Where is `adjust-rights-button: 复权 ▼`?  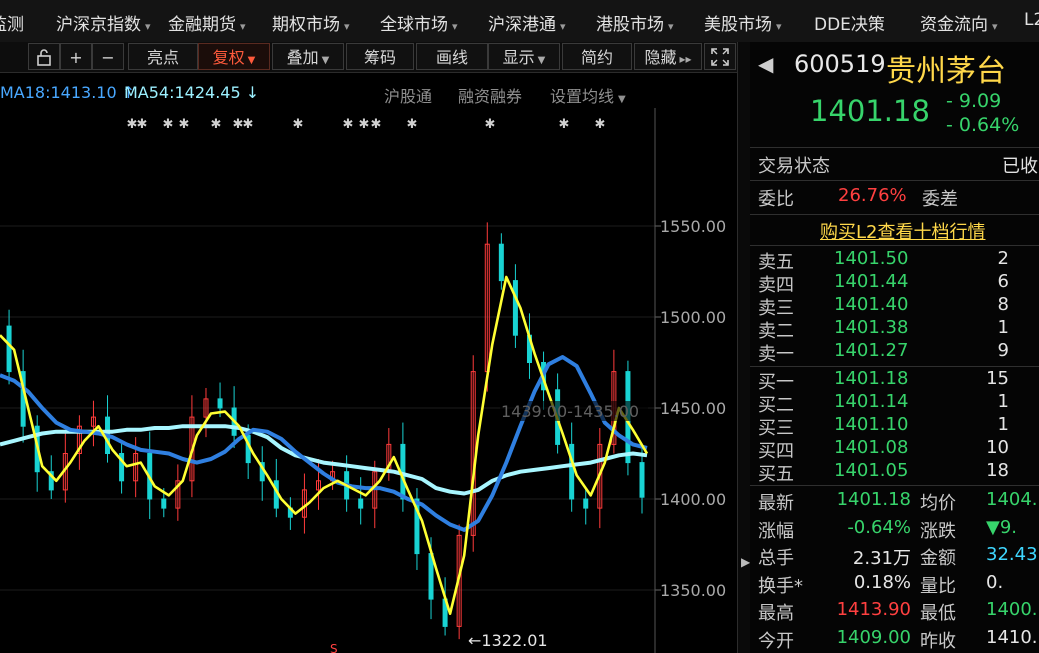 adjust-rights-button: 复权 ▼ is located at coordinates (234, 56).